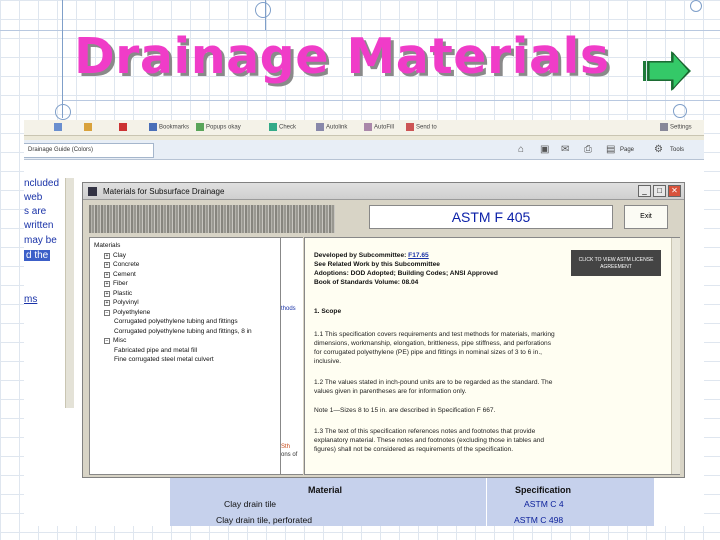  I want to click on view-license-button: CLICK TO VIEW ASTM LICENSE AGREEMENT, so click(616, 263).